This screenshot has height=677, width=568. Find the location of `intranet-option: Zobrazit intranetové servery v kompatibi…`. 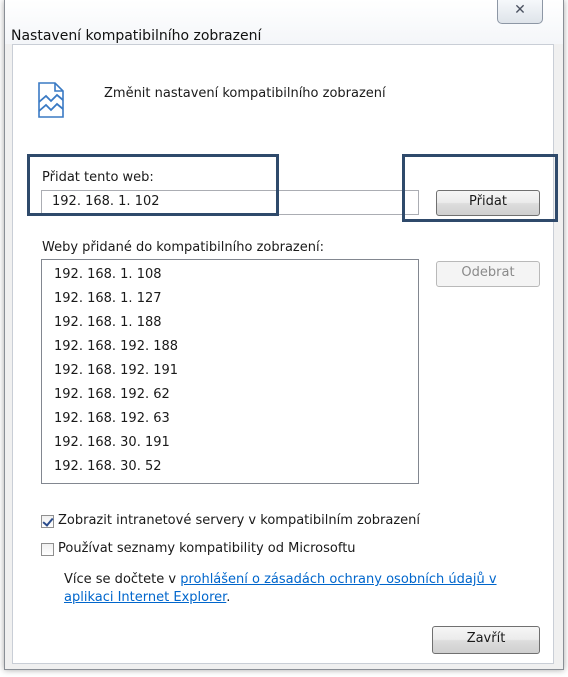

intranet-option: Zobrazit intranetové servery v kompatibi… is located at coordinates (230, 521).